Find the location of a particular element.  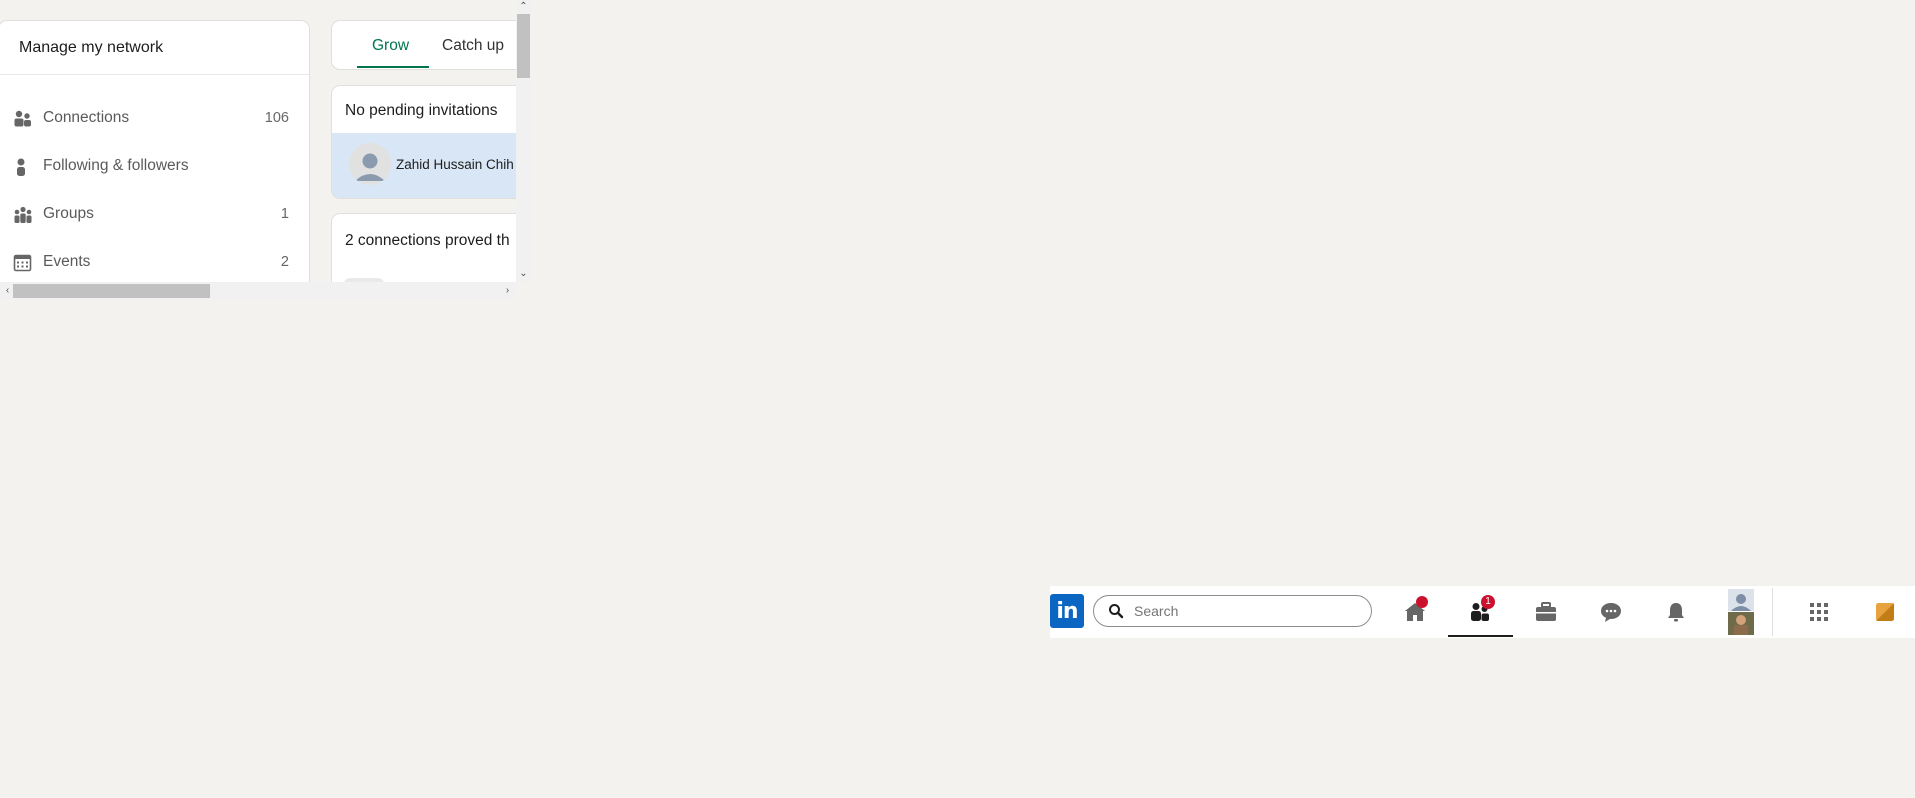

avatar is located at coordinates (370, 164).